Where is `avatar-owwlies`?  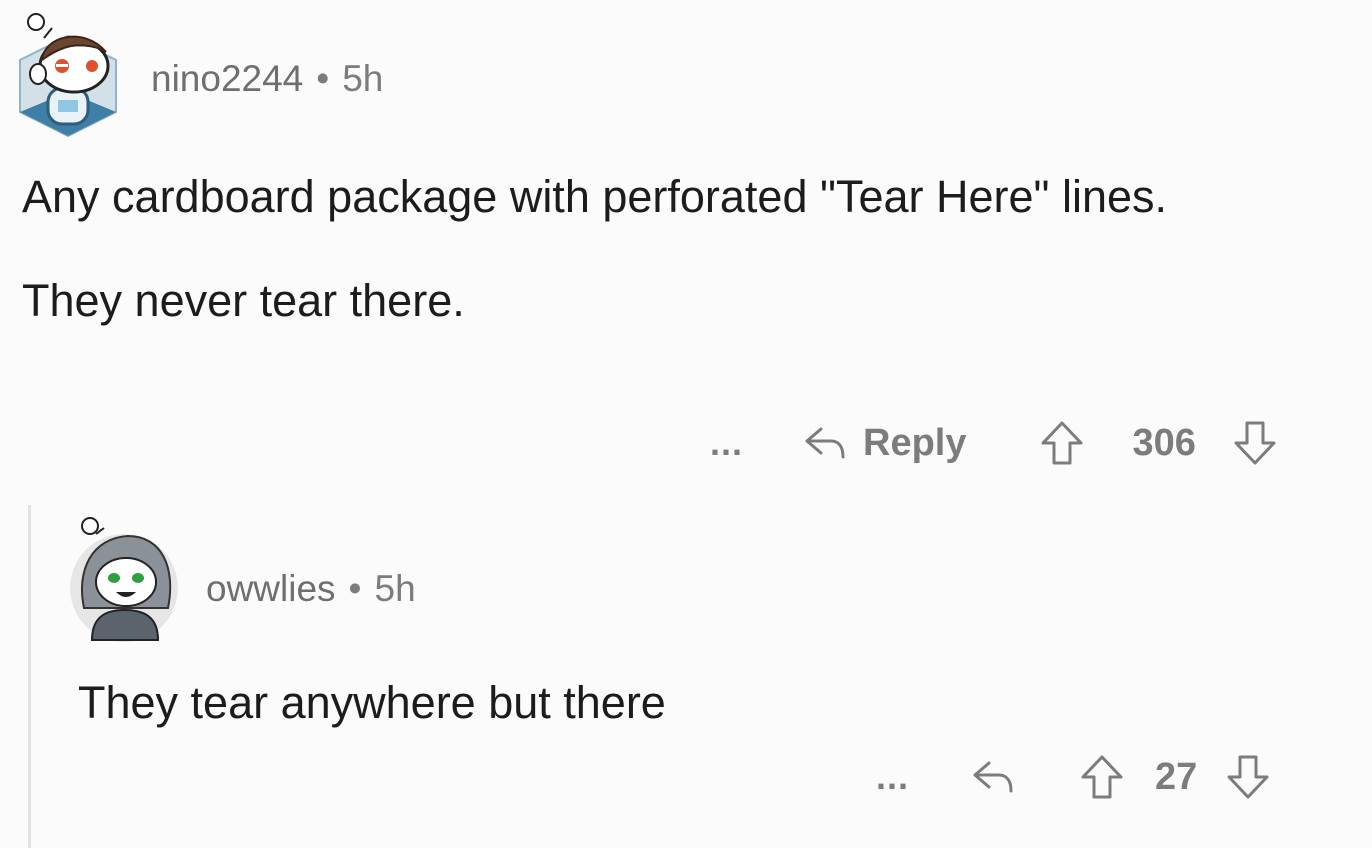 avatar-owwlies is located at coordinates (124, 577).